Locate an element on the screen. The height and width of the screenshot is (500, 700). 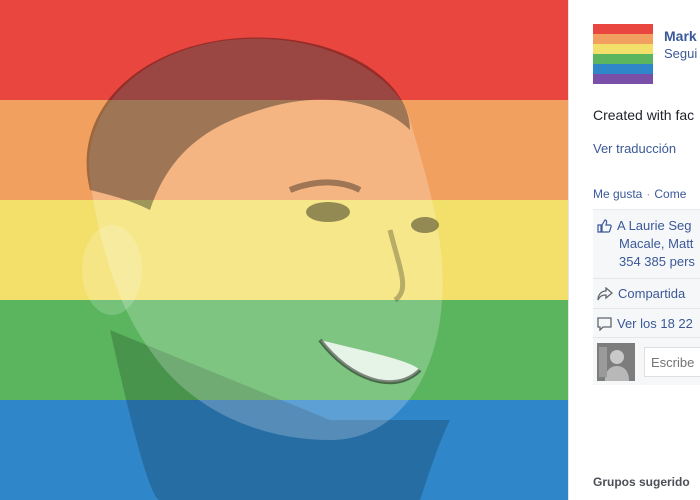
post-actions: Me gusta · Come is located at coordinates (639, 194).